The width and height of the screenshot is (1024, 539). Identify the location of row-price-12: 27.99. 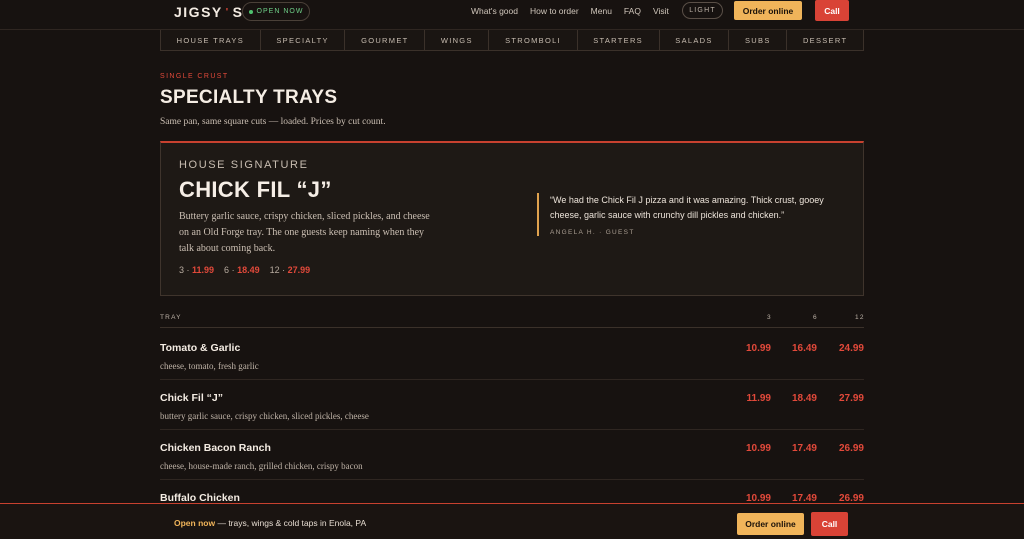
(851, 398).